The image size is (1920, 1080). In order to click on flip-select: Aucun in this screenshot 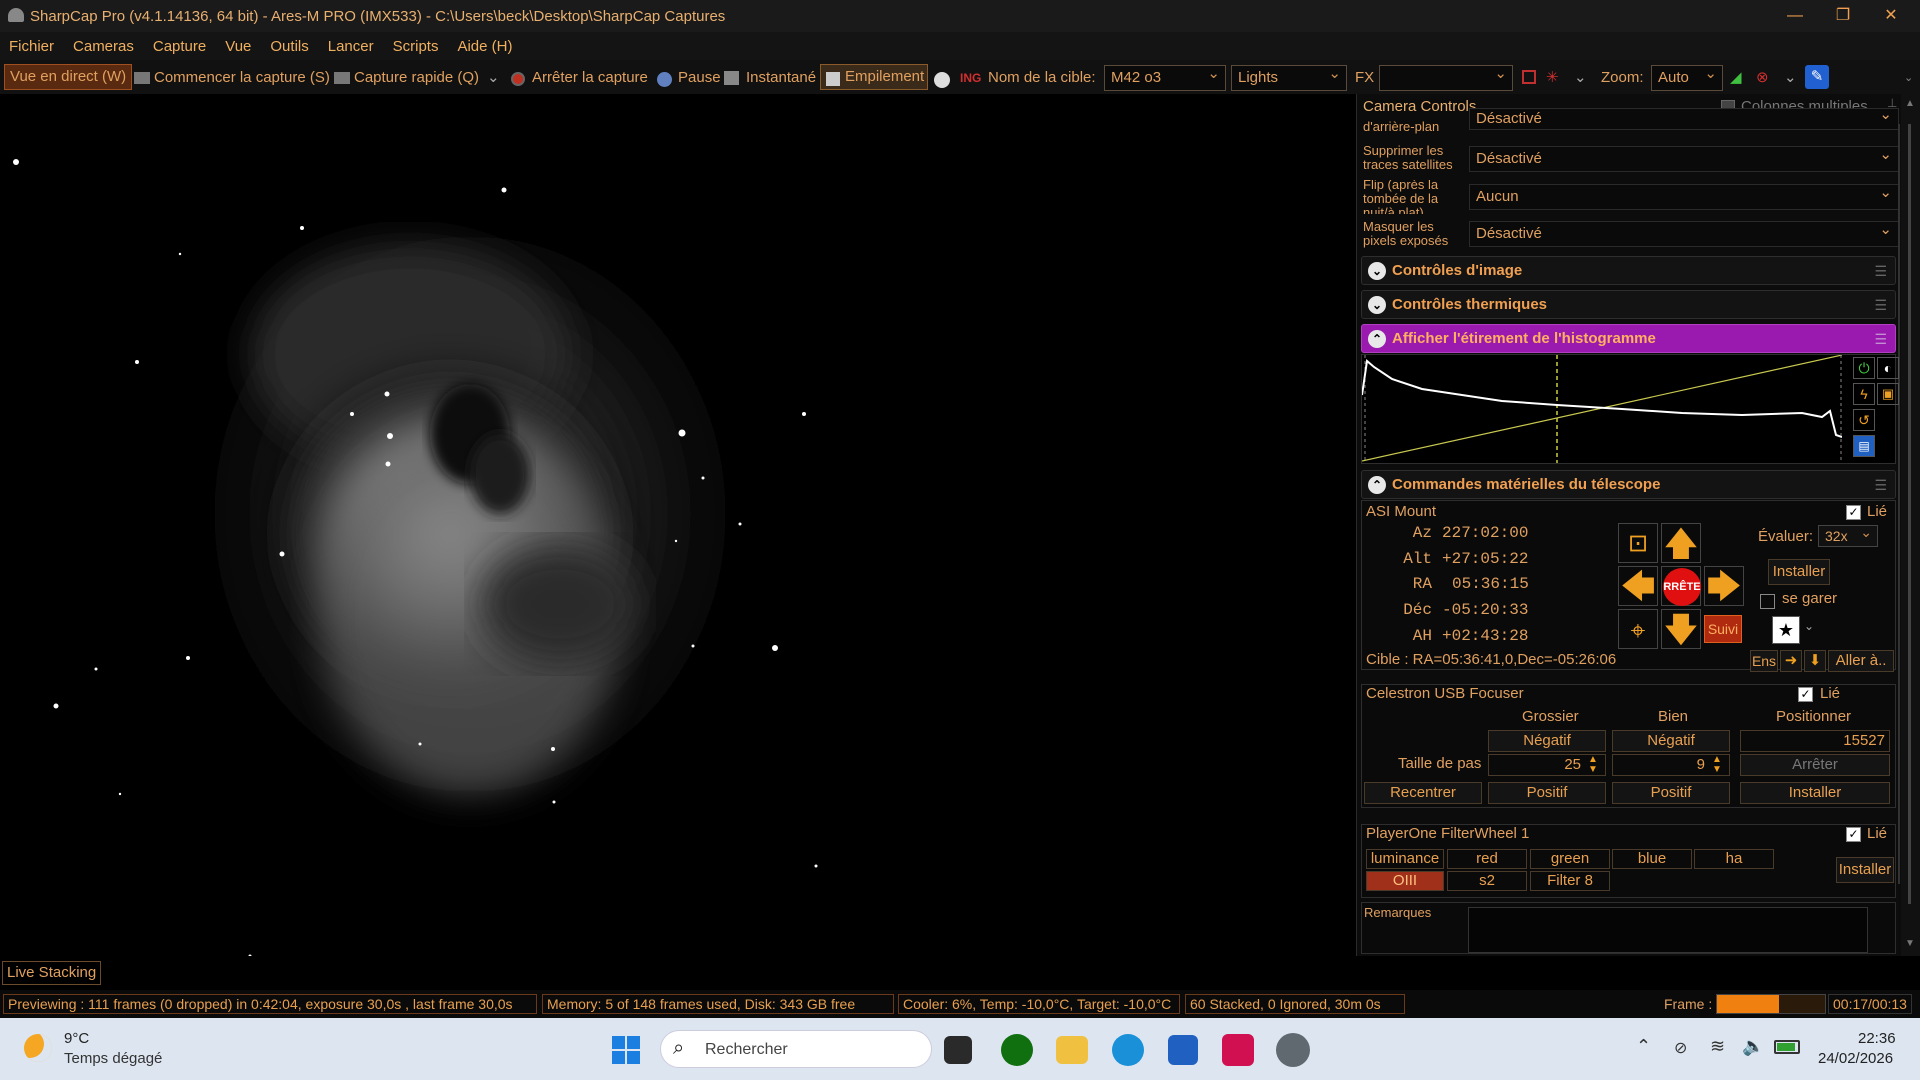, I will do `click(1684, 195)`.